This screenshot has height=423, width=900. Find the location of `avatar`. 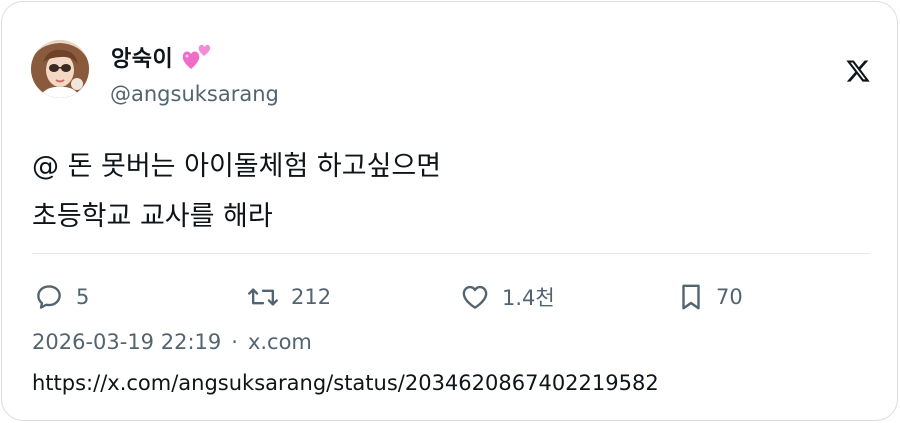

avatar is located at coordinates (60, 69).